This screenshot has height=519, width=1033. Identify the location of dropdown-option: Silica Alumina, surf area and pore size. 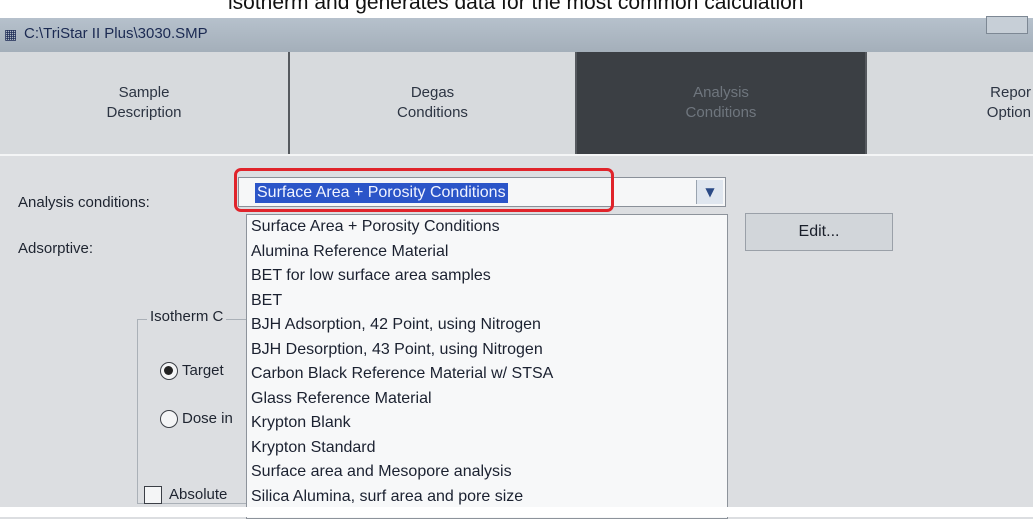
(487, 497).